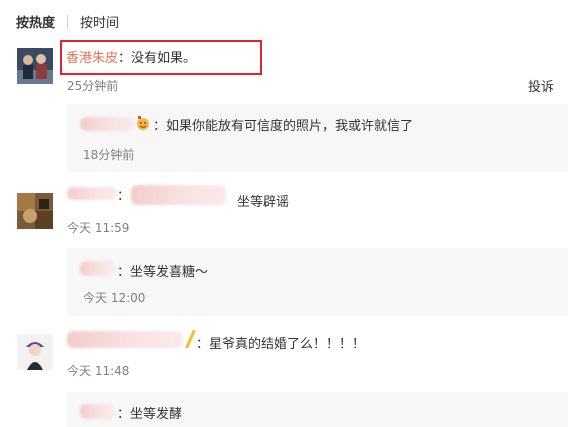  Describe the element at coordinates (150, 414) in the screenshot. I see `reply-text: ：坐等发酵` at that location.